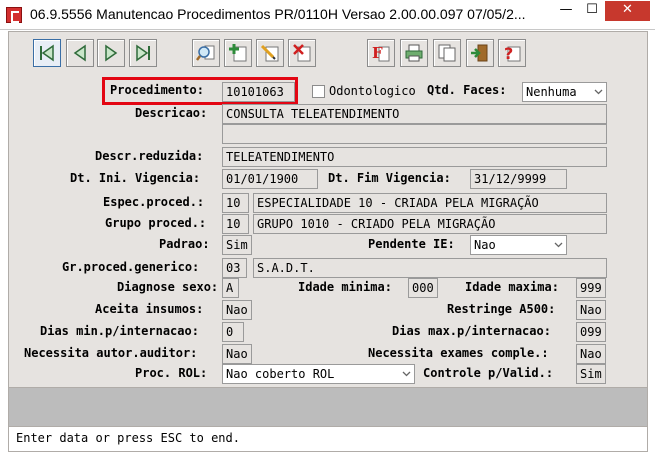 This screenshot has height=457, width=655. Describe the element at coordinates (237, 354) in the screenshot. I see `necessita-autor-auditor-field: Nao` at that location.